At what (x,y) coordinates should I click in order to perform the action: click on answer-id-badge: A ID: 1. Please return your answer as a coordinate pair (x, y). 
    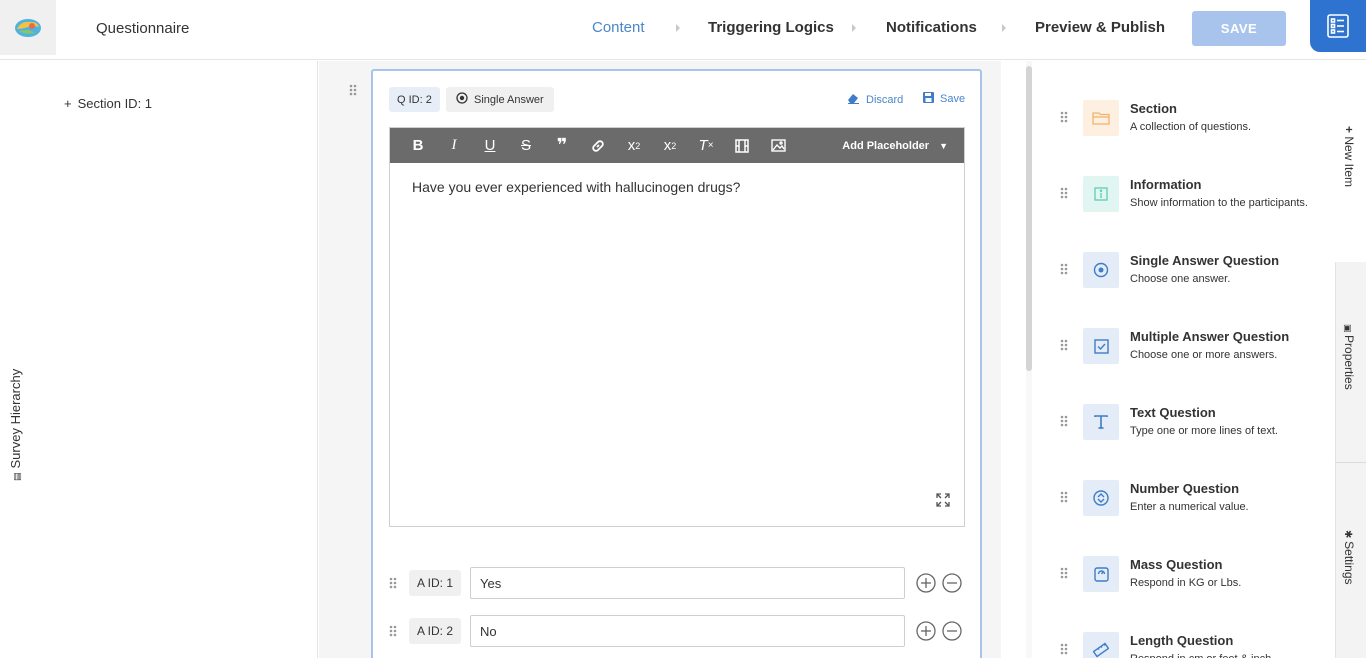
    Looking at the image, I should click on (435, 583).